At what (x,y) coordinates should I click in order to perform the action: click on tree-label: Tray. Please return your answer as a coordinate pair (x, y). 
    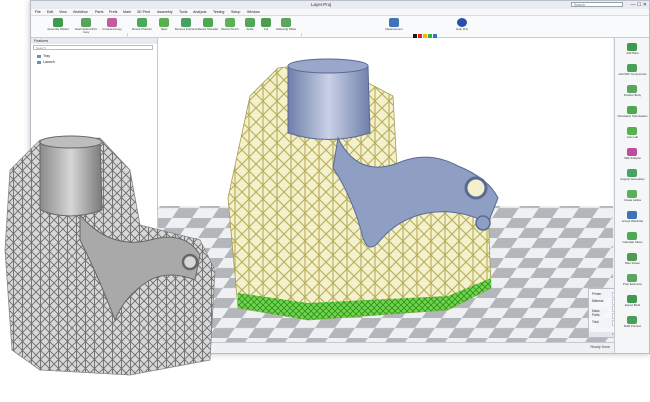
    Looking at the image, I should click on (47, 56).